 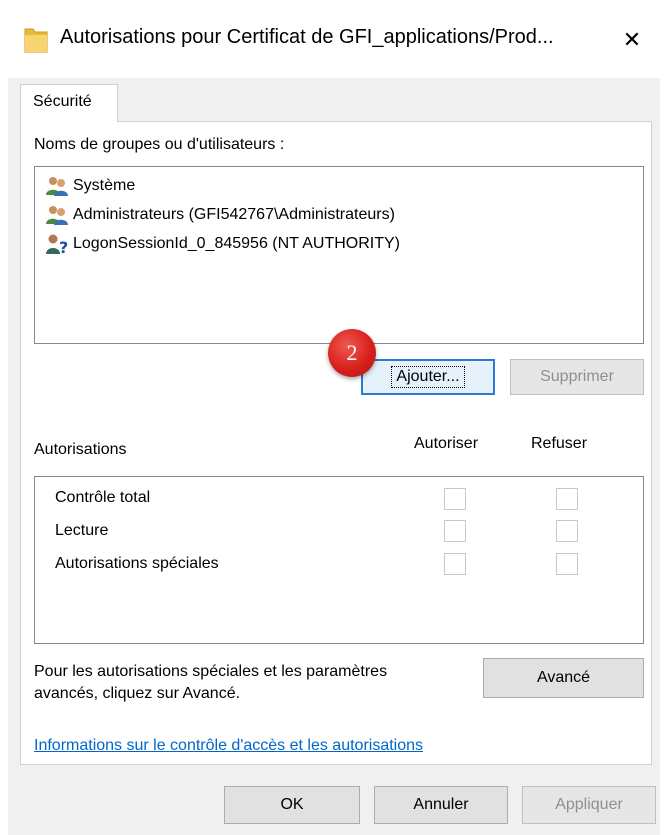 I want to click on permission-label: Lecture, so click(x=82, y=530).